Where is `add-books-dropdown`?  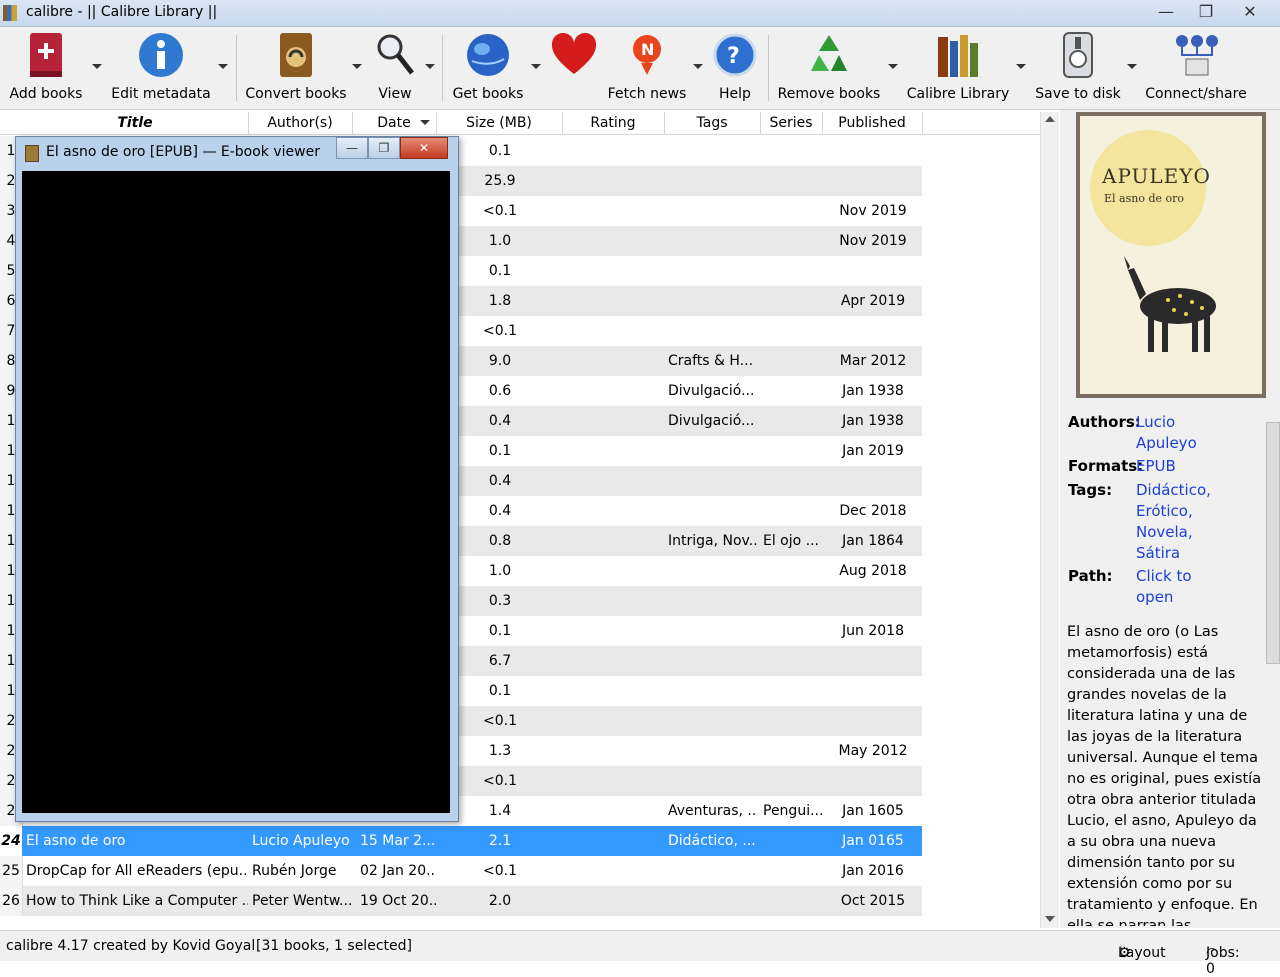 add-books-dropdown is located at coordinates (97, 66).